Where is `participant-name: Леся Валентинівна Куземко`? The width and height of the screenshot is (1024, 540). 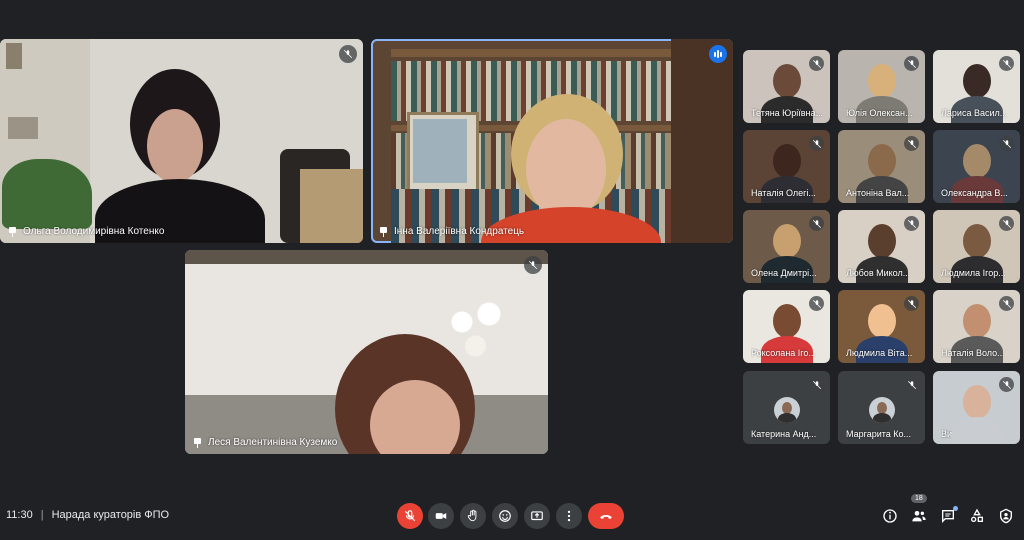 participant-name: Леся Валентинівна Куземко is located at coordinates (265, 442).